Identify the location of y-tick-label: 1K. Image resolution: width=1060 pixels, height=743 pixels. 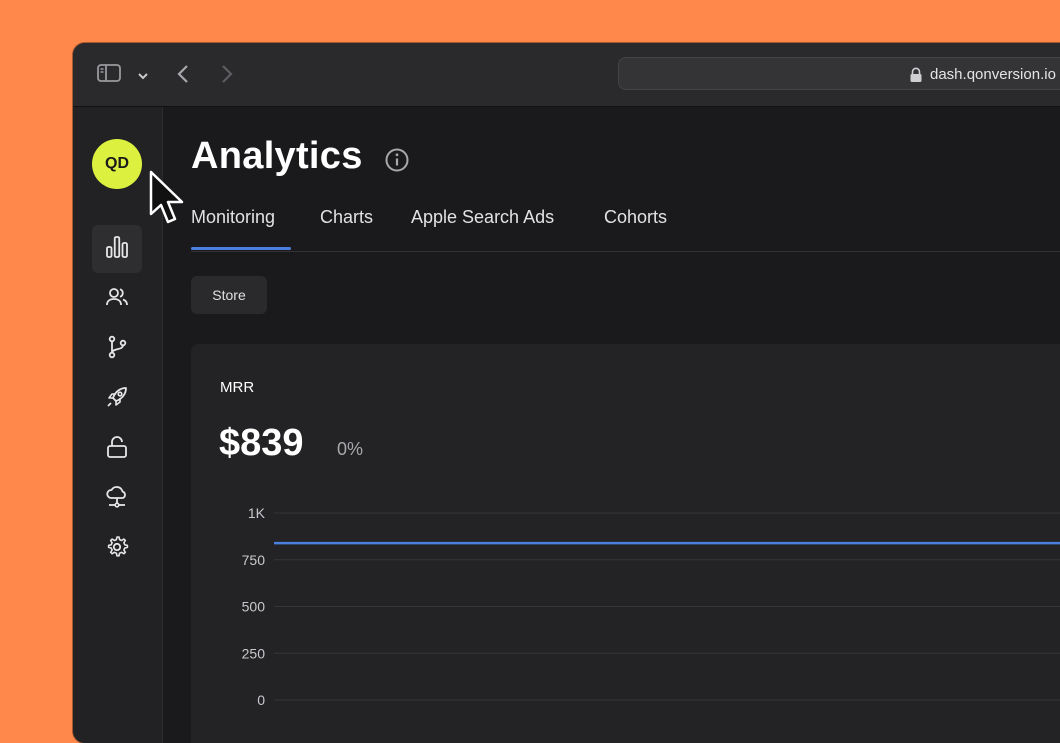
(257, 513).